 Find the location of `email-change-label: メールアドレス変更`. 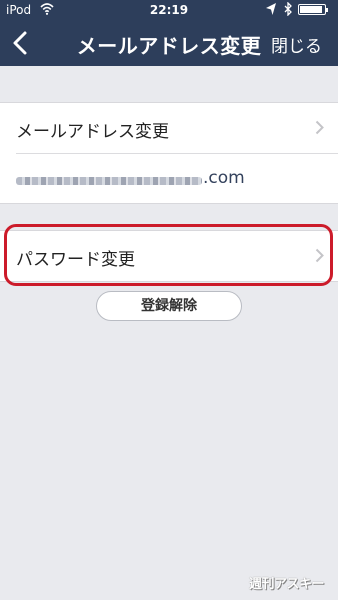

email-change-label: メールアドレス変更 is located at coordinates (92, 132).